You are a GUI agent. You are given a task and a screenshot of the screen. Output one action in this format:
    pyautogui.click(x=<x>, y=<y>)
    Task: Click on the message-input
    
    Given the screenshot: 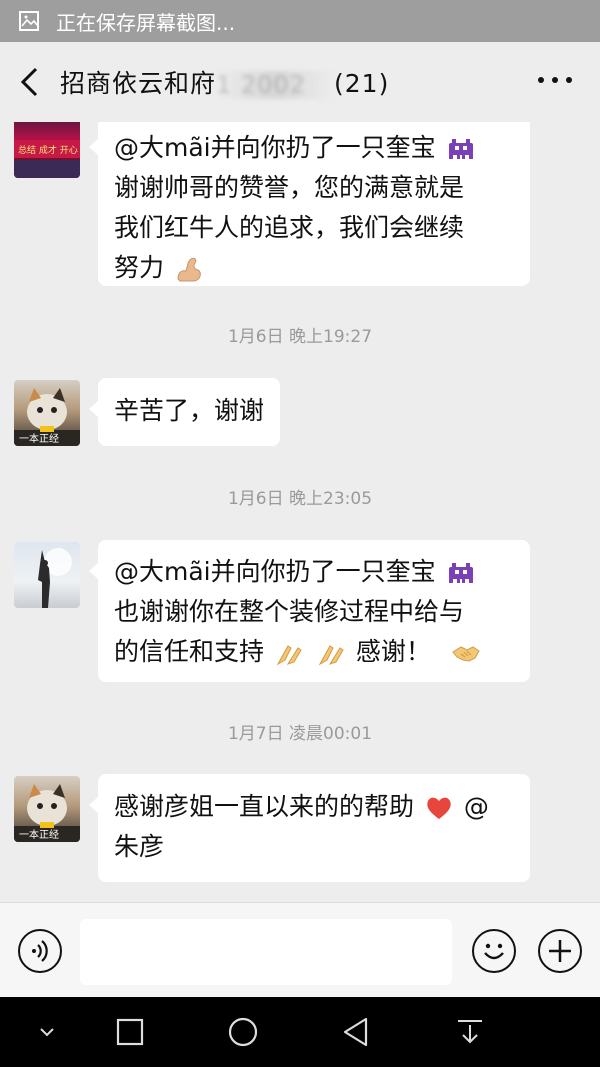 What is the action you would take?
    pyautogui.click(x=266, y=952)
    